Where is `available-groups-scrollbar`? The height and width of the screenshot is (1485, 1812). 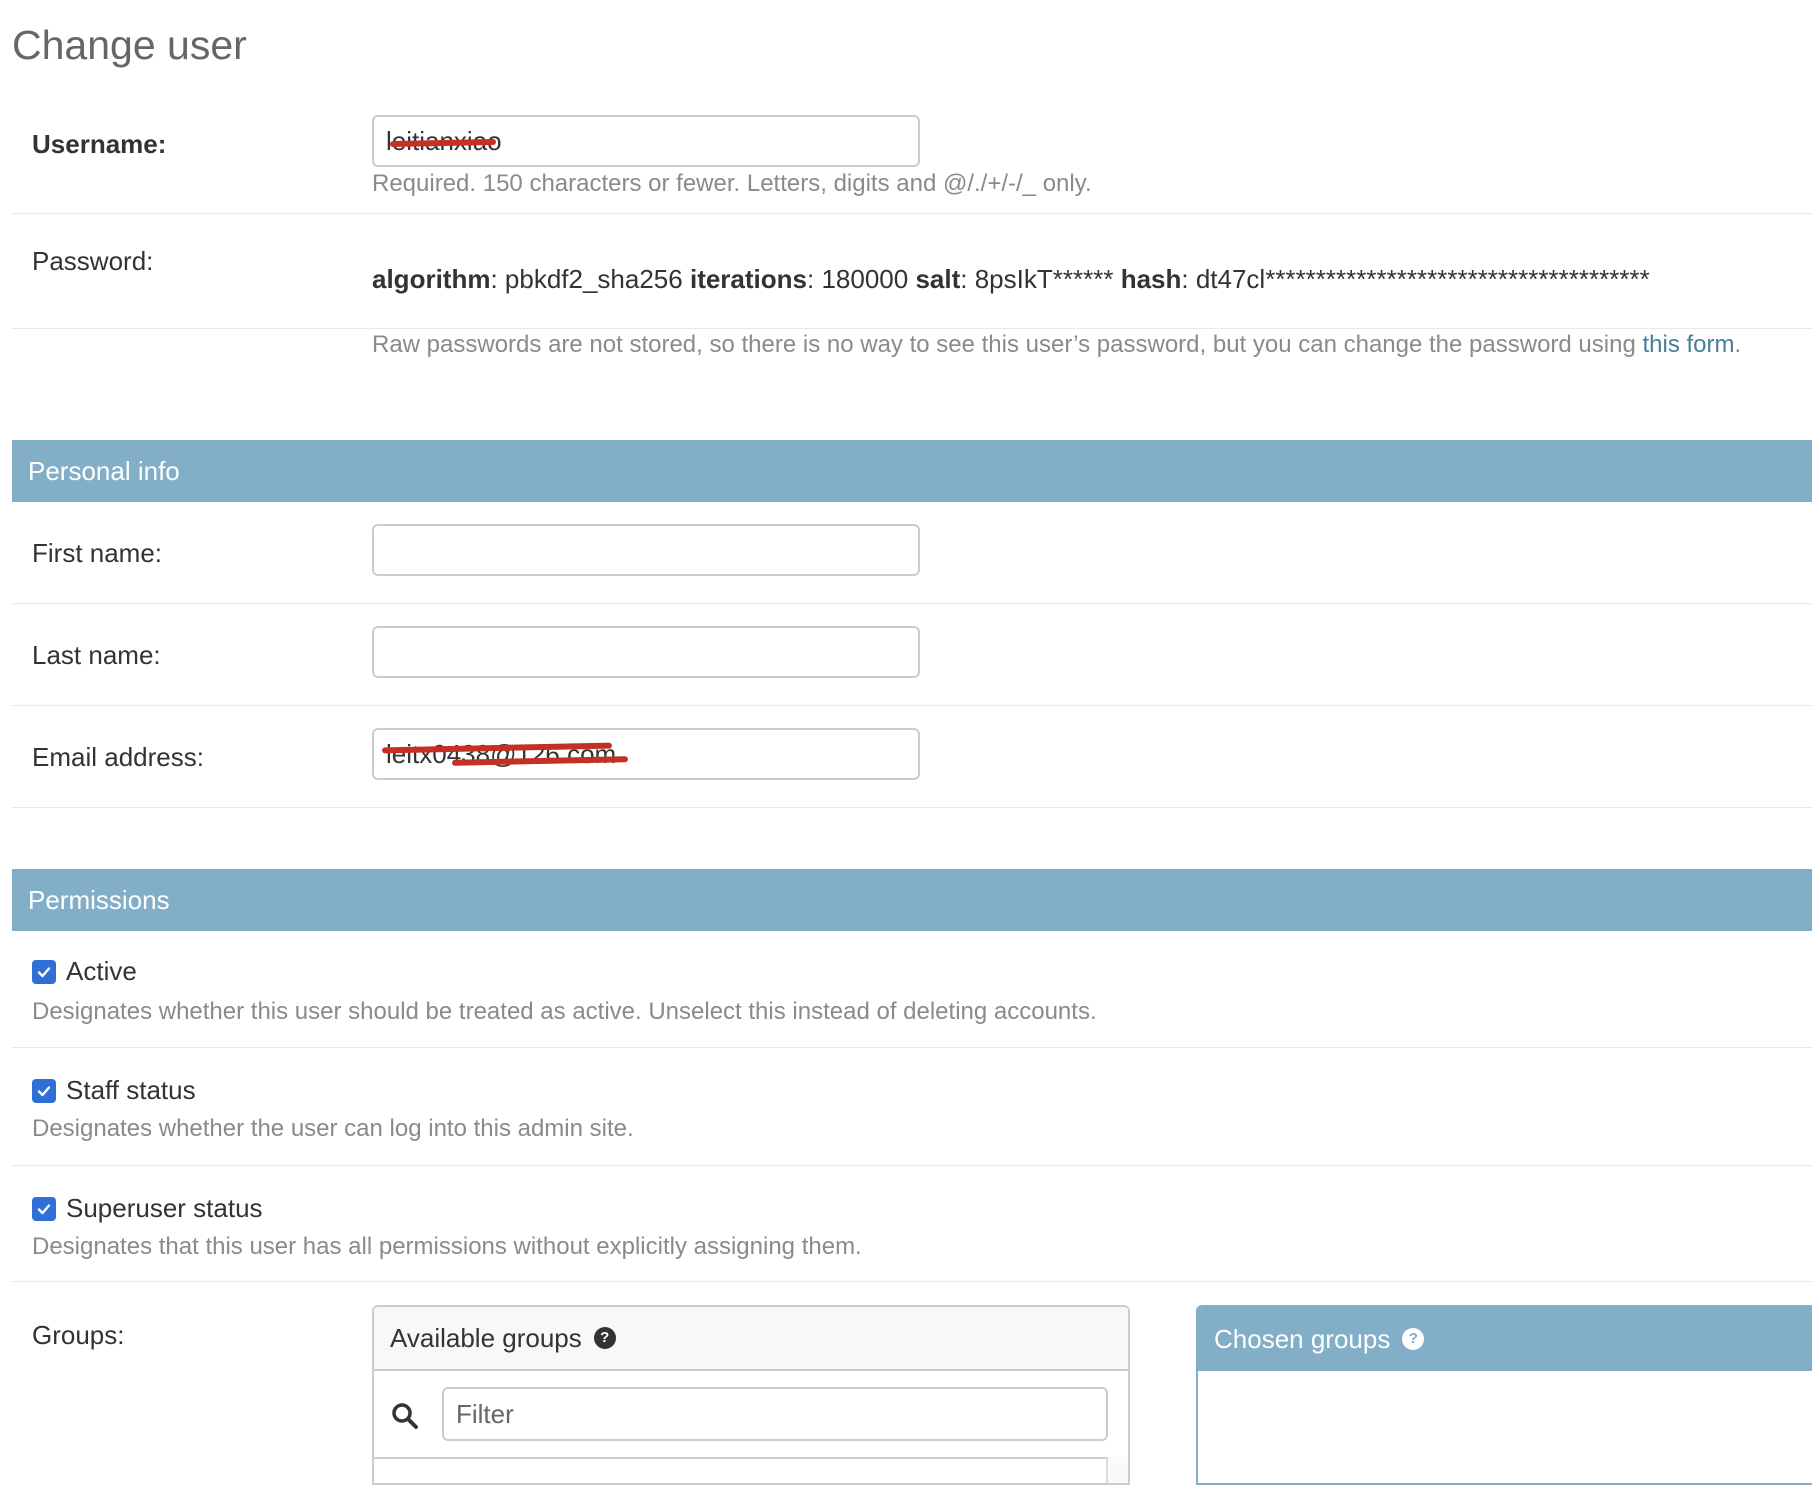
available-groups-scrollbar is located at coordinates (1117, 1470).